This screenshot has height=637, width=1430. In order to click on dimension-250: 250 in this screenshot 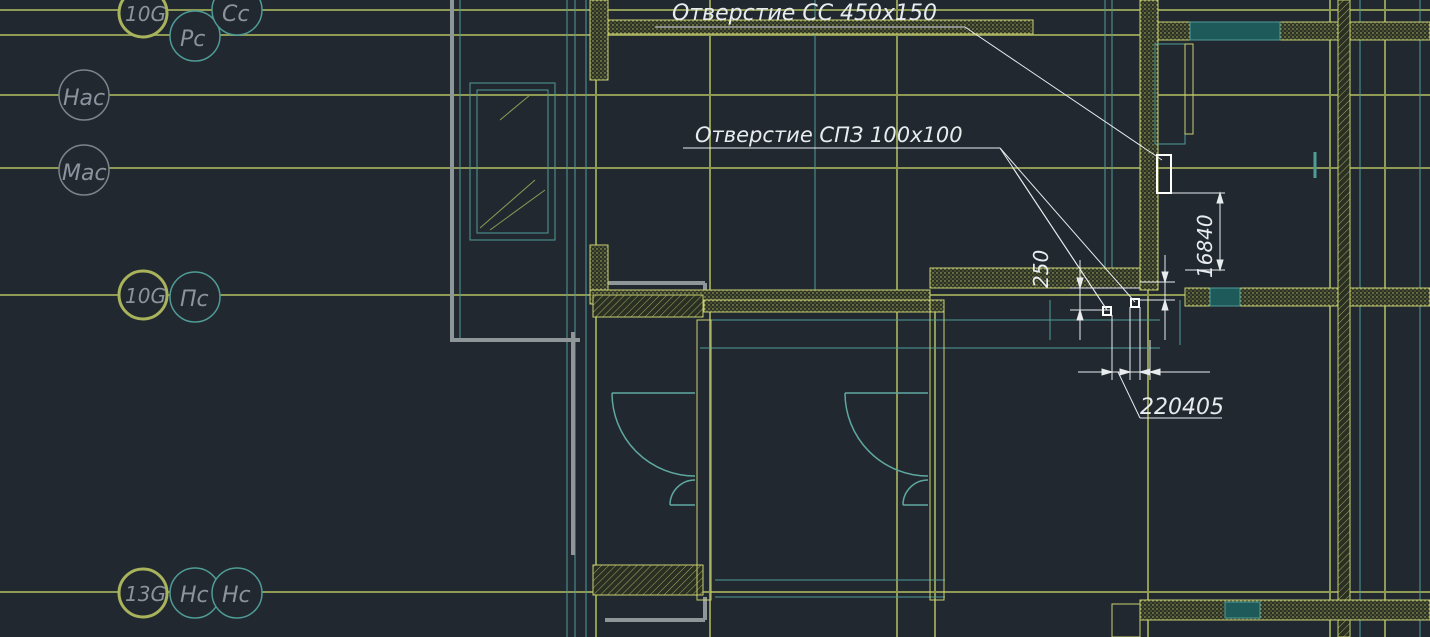, I will do `click(1041, 269)`.